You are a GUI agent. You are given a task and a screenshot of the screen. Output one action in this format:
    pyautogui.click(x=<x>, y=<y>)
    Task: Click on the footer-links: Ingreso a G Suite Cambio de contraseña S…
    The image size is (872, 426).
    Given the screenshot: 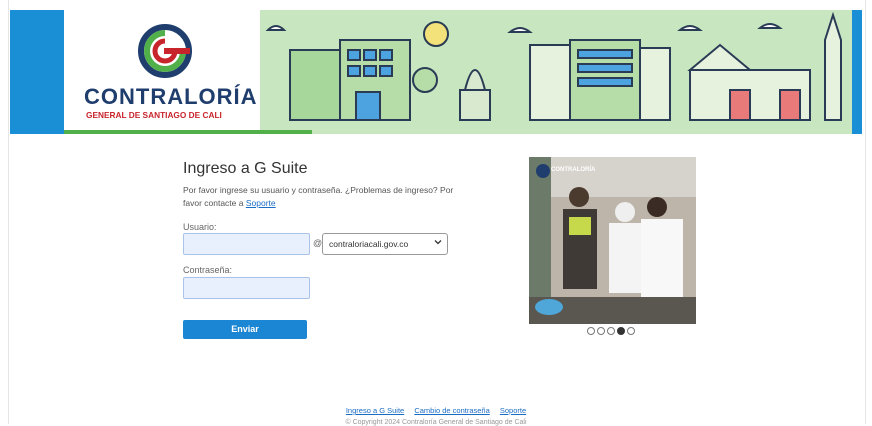 What is the action you would take?
    pyautogui.click(x=436, y=410)
    